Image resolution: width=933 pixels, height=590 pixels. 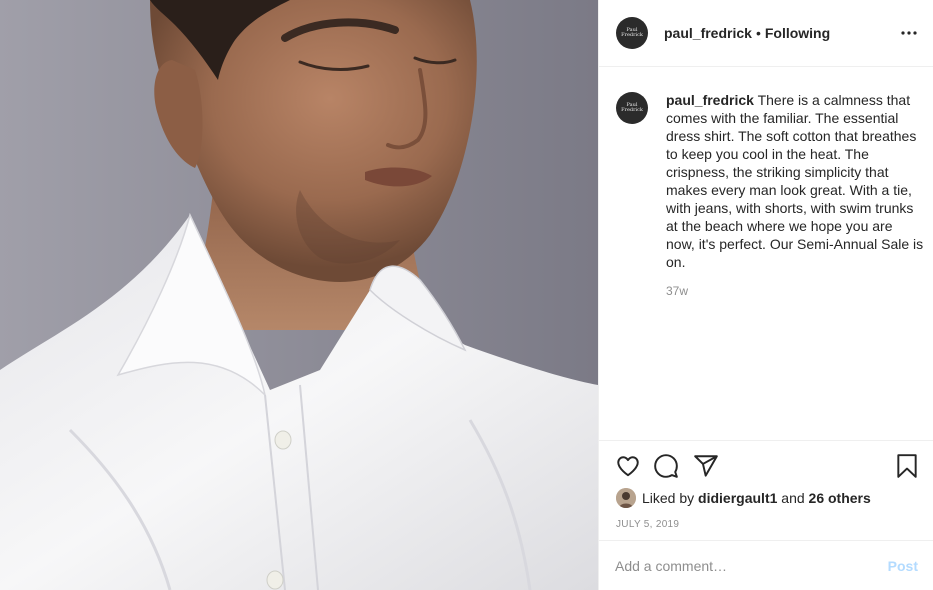 What do you see at coordinates (797, 33) in the screenshot?
I see `following-button: Following` at bounding box center [797, 33].